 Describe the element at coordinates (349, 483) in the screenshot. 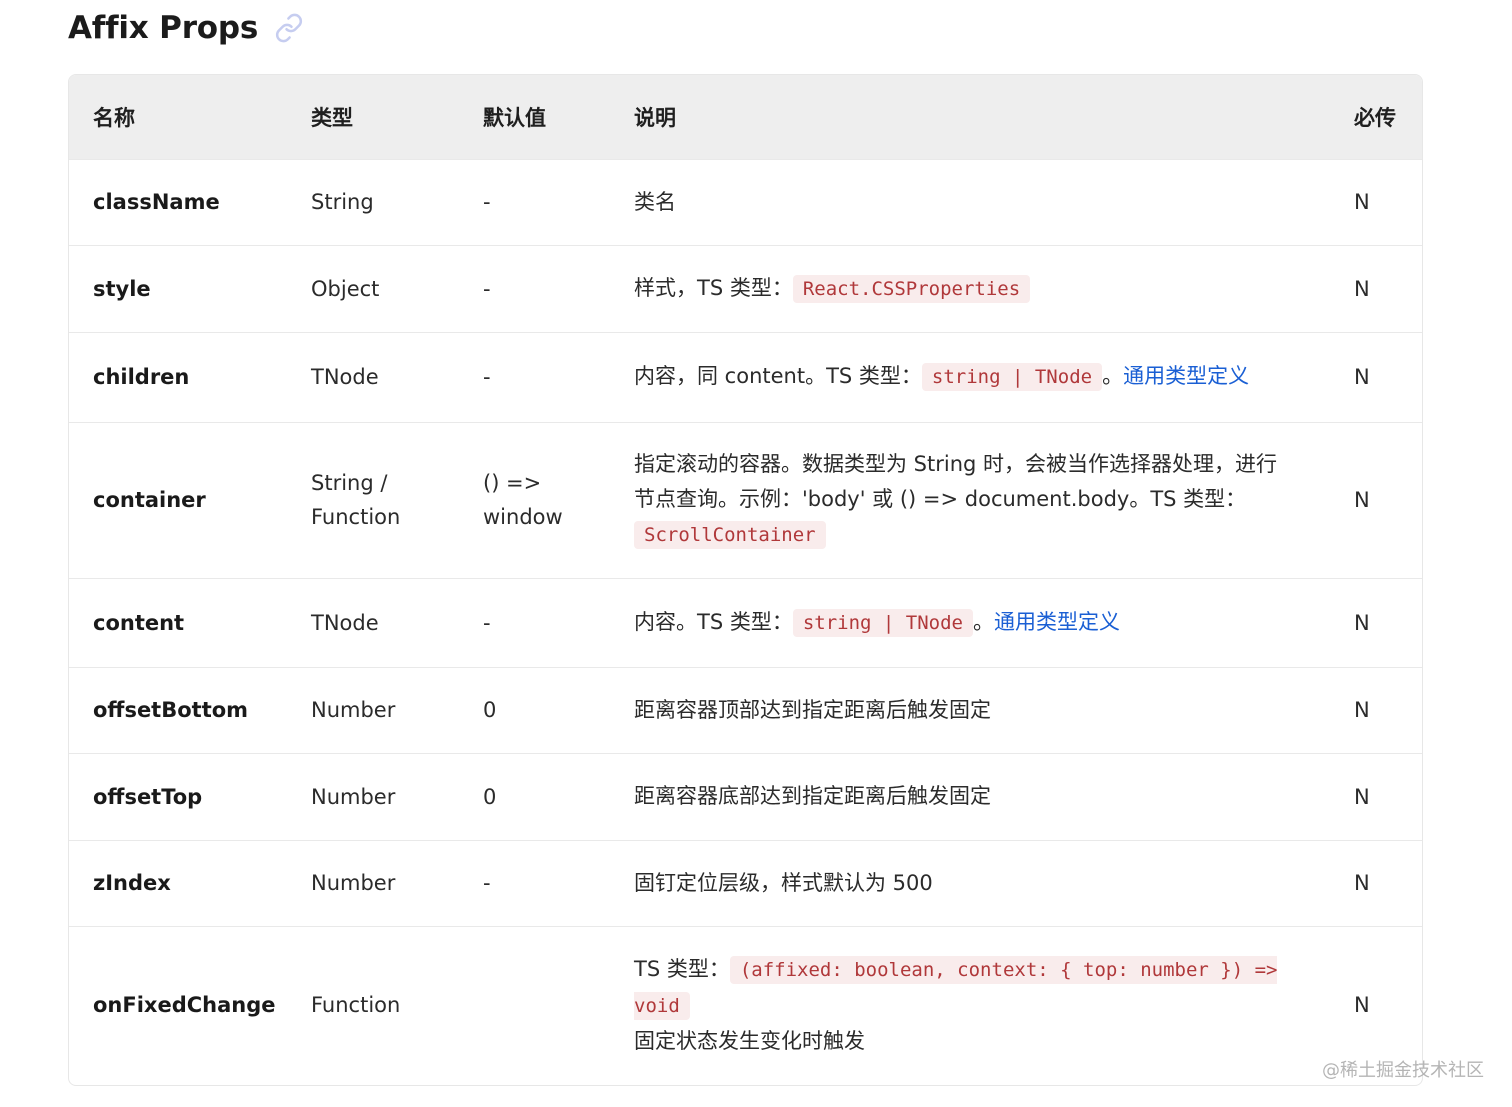

I see `type-line: String /` at that location.